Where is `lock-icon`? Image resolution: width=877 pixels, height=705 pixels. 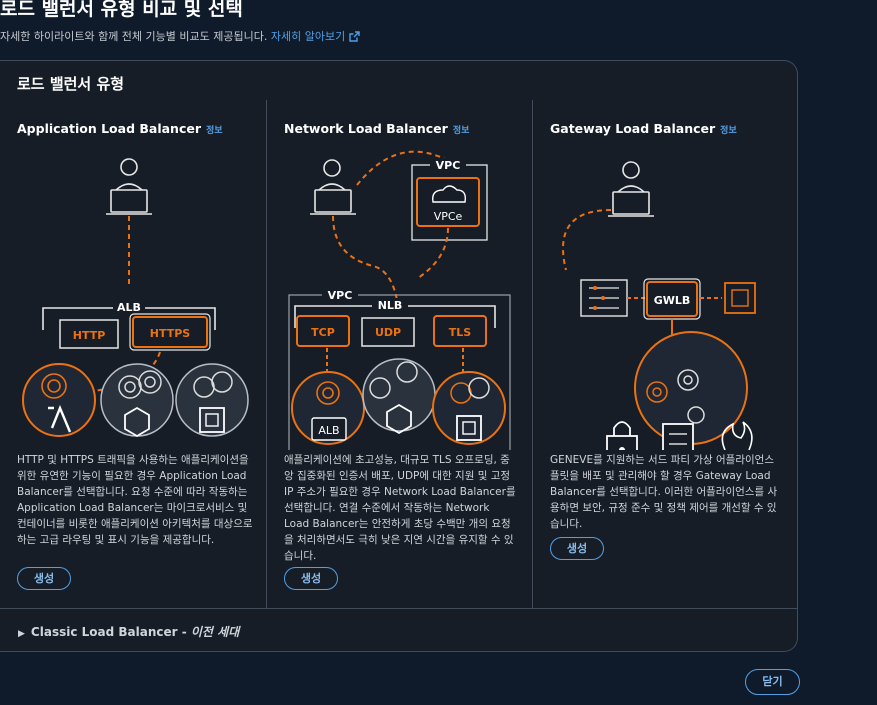
lock-icon is located at coordinates (622, 435).